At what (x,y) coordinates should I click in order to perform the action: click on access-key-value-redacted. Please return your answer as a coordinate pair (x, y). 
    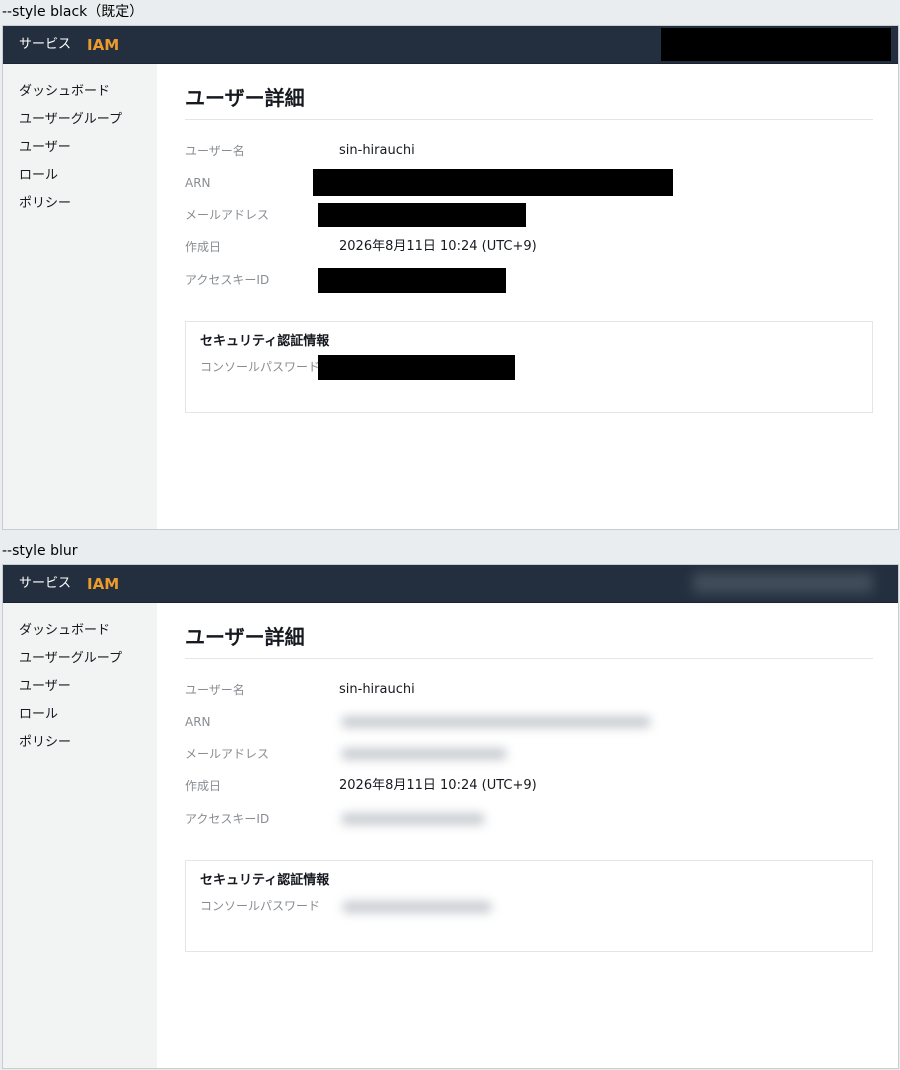
    Looking at the image, I should click on (412, 280).